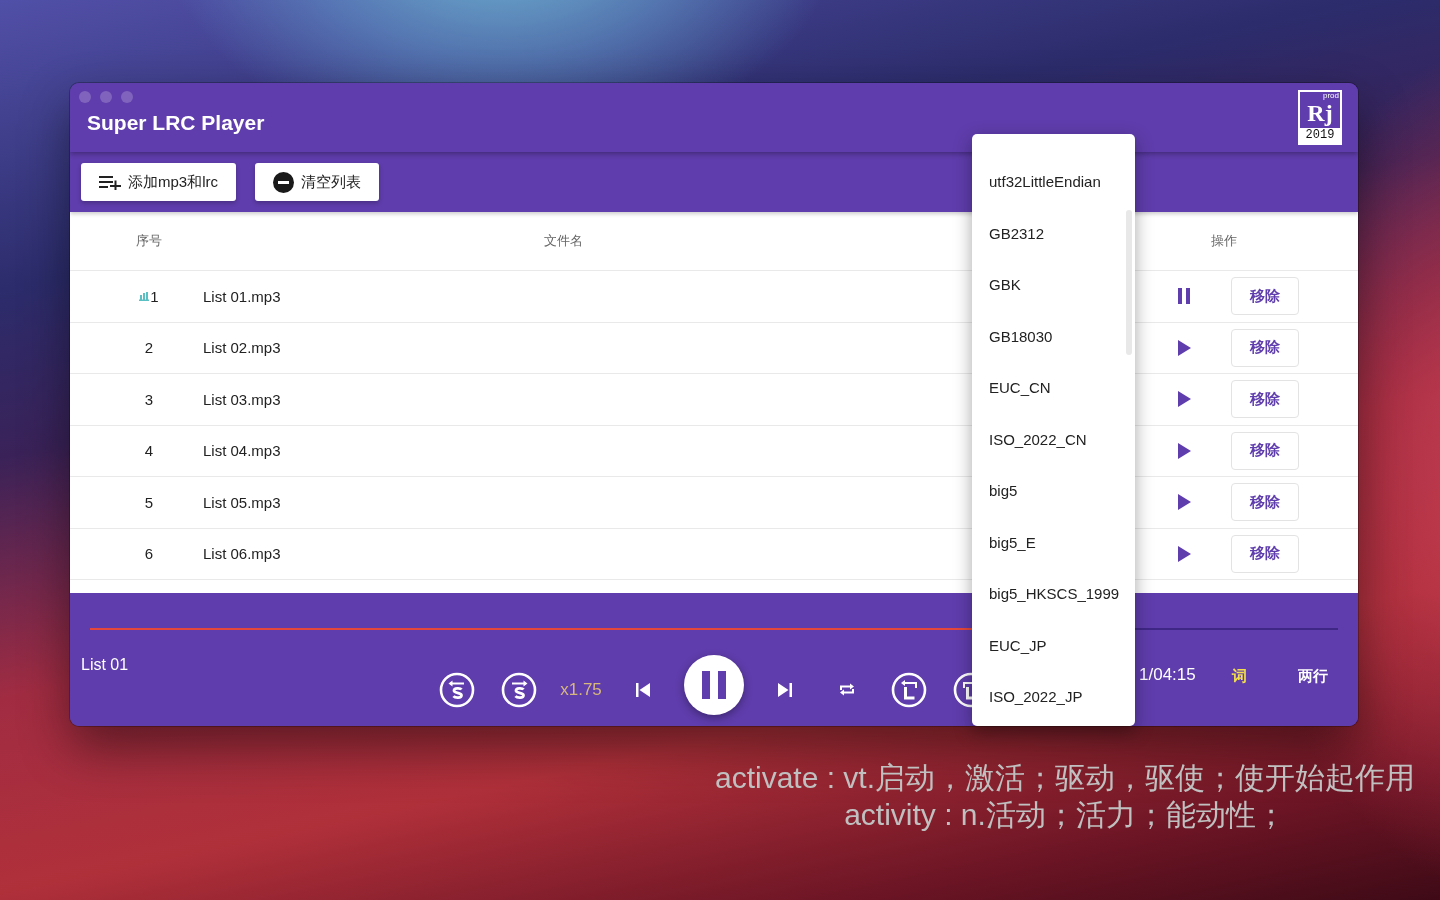 The height and width of the screenshot is (900, 1440). I want to click on file-name: List 05.mp3, so click(242, 502).